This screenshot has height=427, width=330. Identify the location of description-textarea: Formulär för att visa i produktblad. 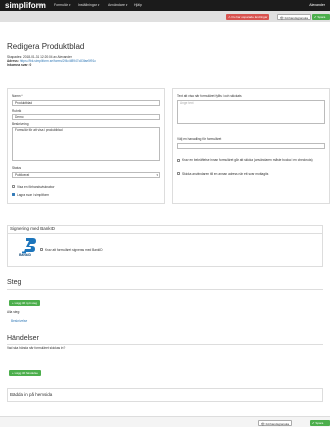
(86, 144).